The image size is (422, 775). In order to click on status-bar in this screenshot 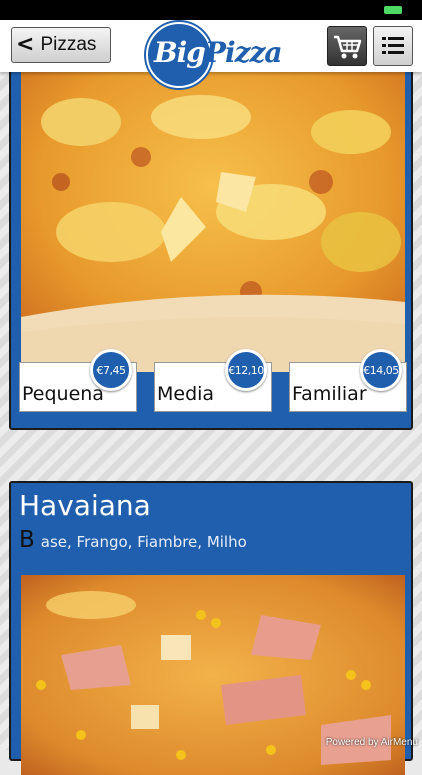, I will do `click(211, 10)`.